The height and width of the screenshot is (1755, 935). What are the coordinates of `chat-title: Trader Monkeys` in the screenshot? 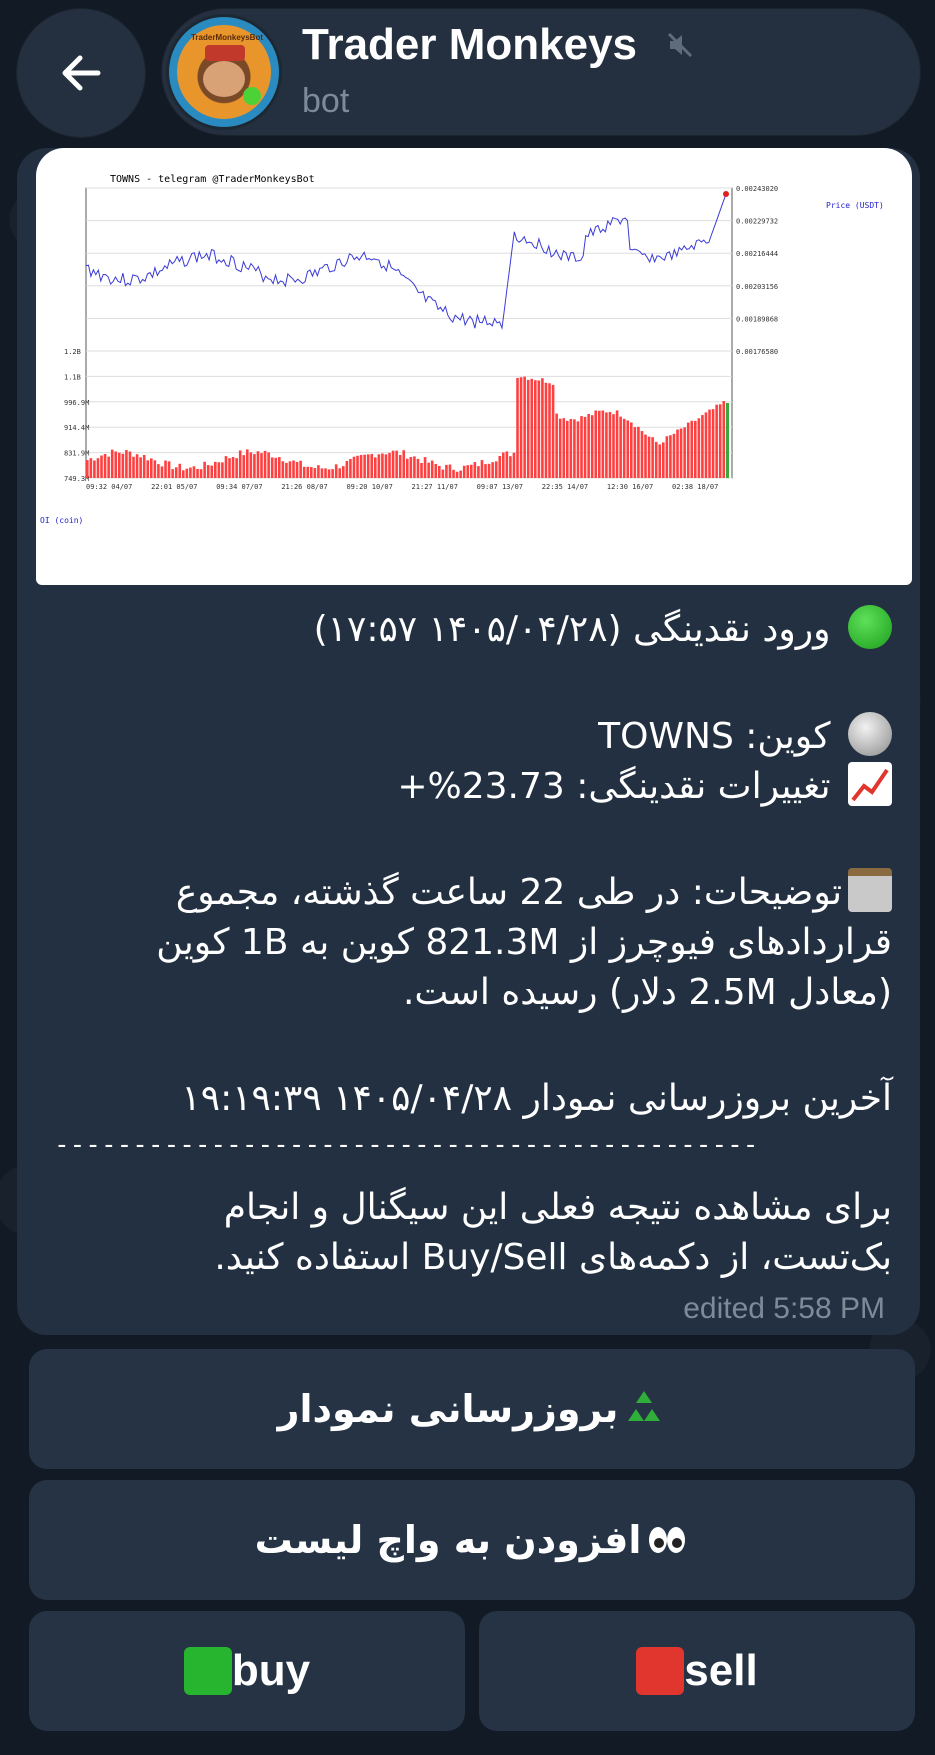 It's located at (470, 44).